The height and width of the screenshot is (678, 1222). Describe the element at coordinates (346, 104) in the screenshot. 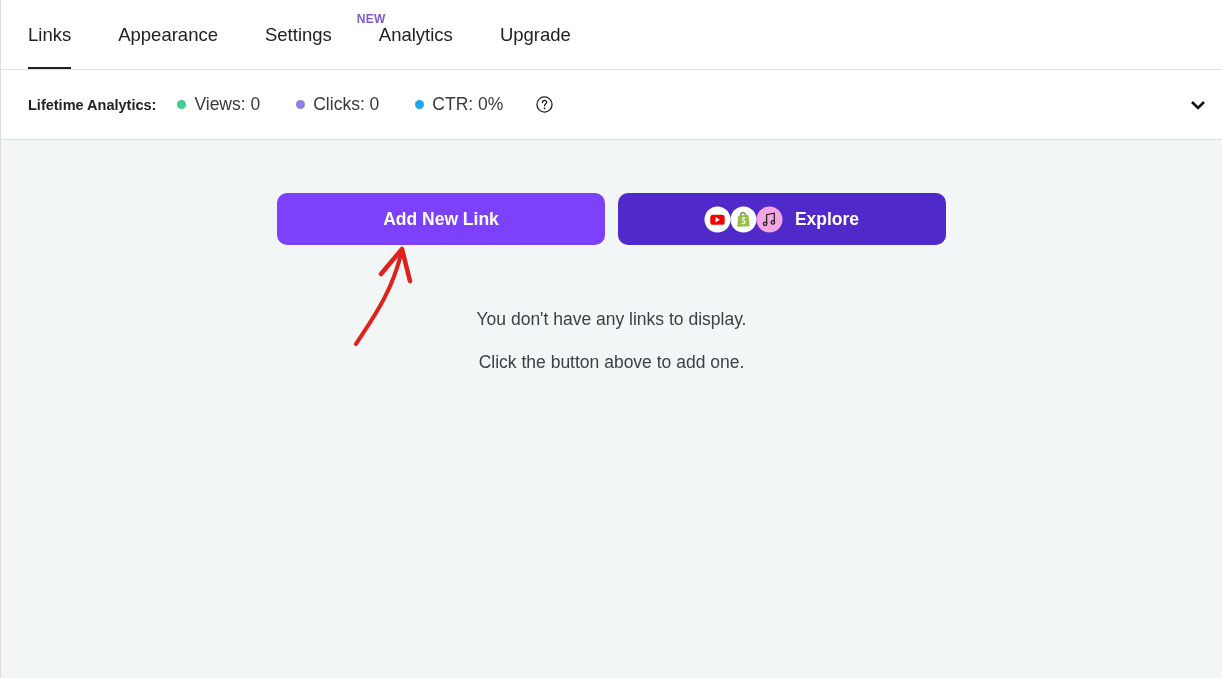

I see `stat-text: Clicks: 0` at that location.